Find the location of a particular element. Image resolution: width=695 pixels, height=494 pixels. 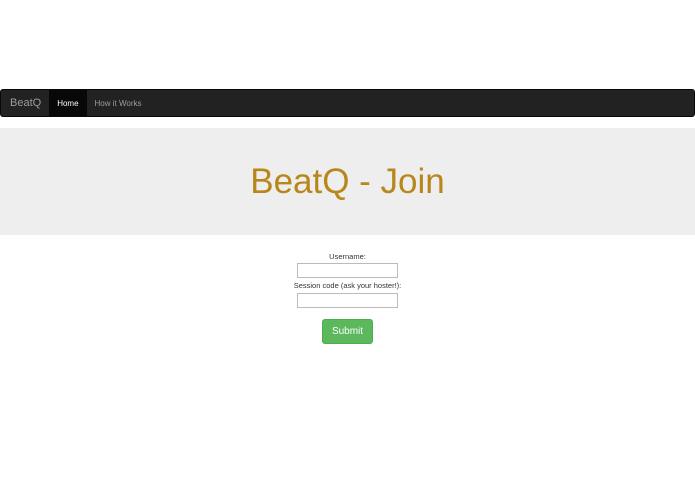

session-code-label: Session code (ask your hoster!): is located at coordinates (347, 285).